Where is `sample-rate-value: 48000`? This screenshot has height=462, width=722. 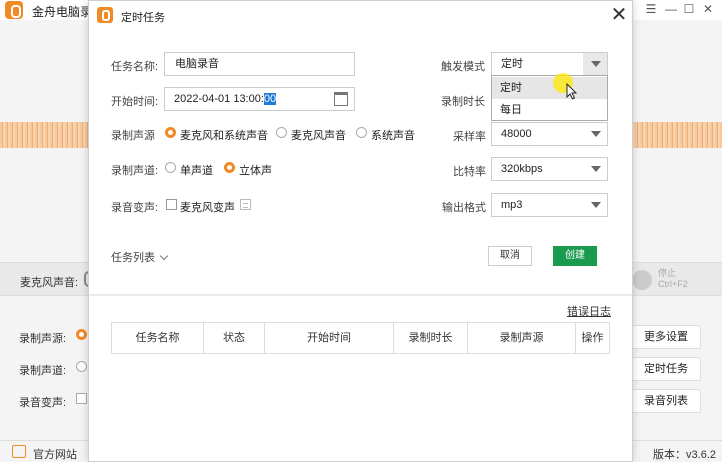 sample-rate-value: 48000 is located at coordinates (516, 134).